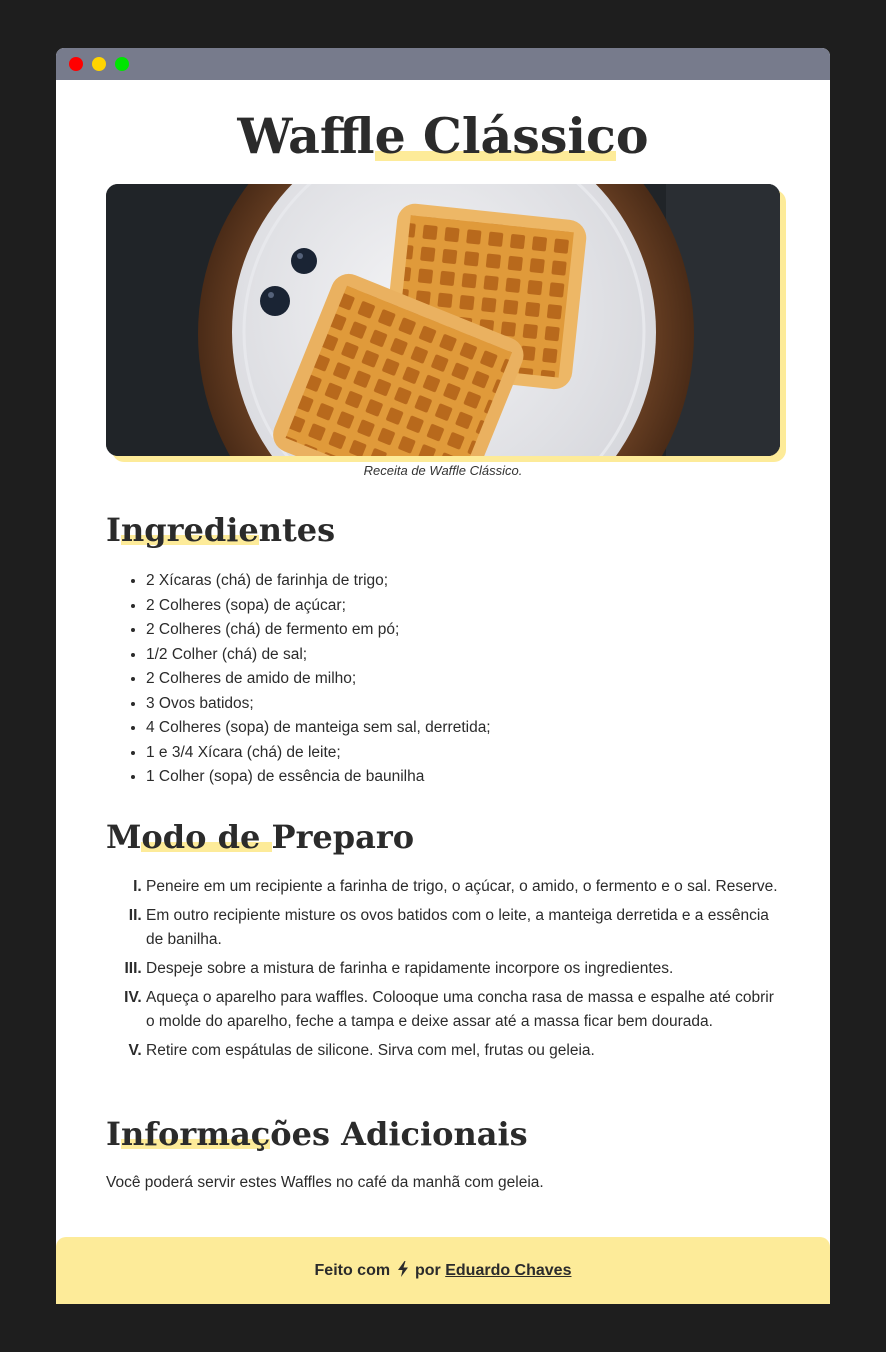 This screenshot has width=886, height=1352. What do you see at coordinates (122, 64) in the screenshot?
I see `maximize-window-button` at bounding box center [122, 64].